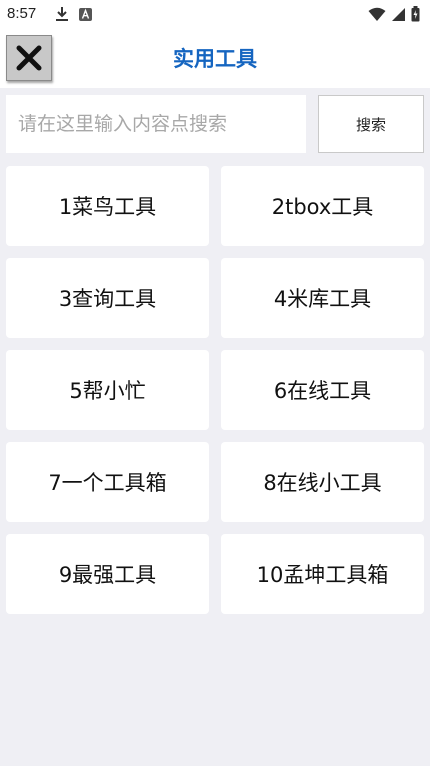 This screenshot has height=766, width=430. Describe the element at coordinates (22, 13) in the screenshot. I see `status-time: 8:57` at that location.